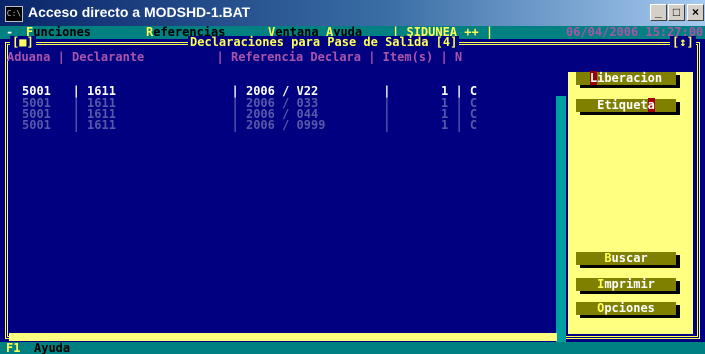 Image resolution: width=705 pixels, height=354 pixels. I want to click on buscar-button: Buscar, so click(626, 258).